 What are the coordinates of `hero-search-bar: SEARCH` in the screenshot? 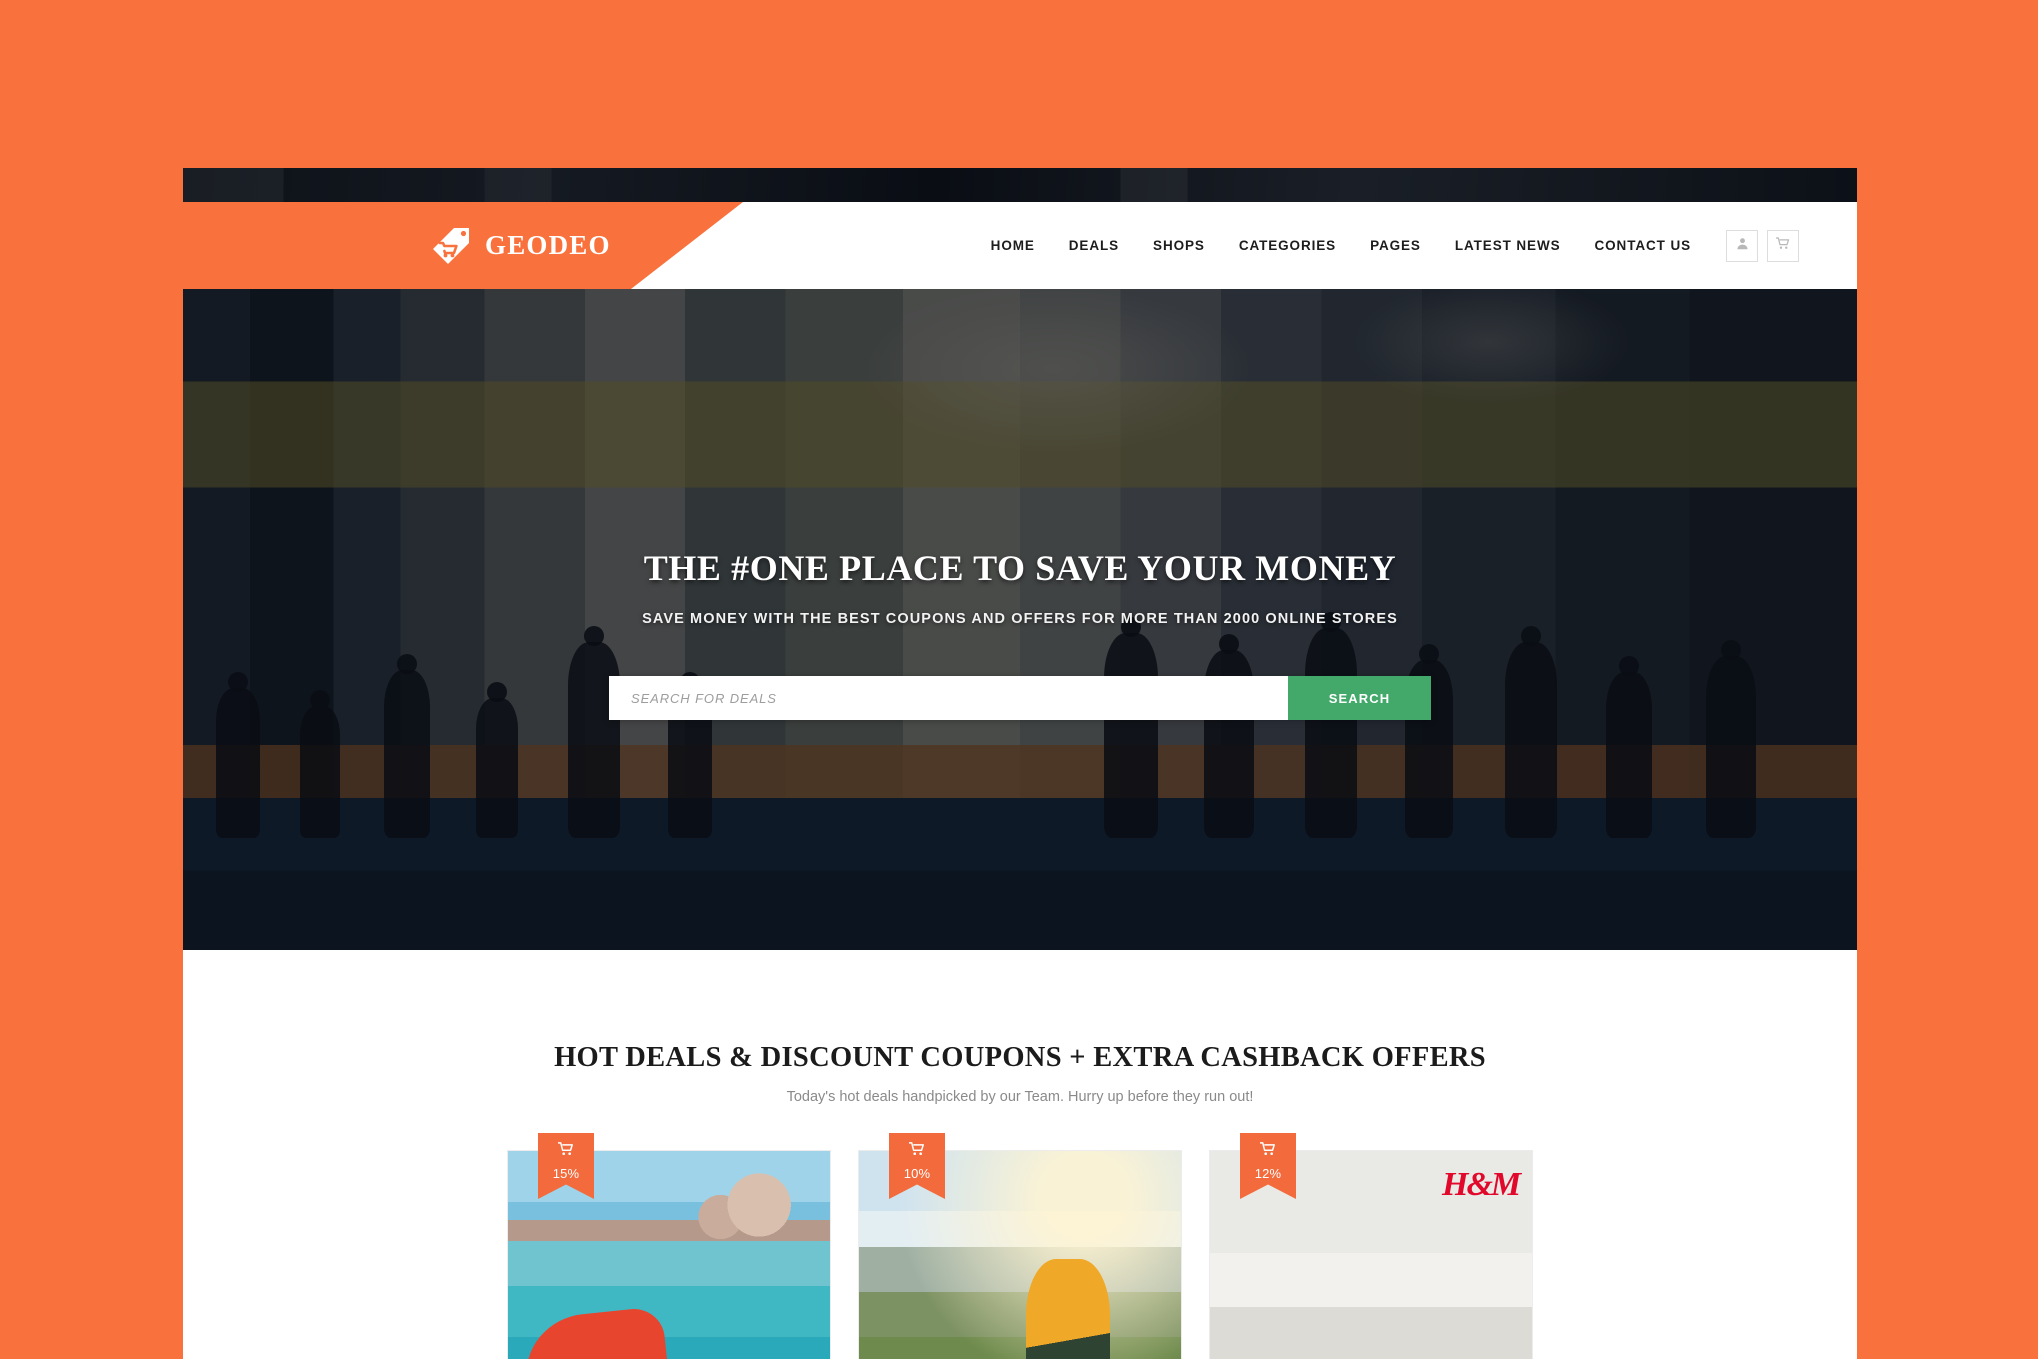 It's located at (1020, 698).